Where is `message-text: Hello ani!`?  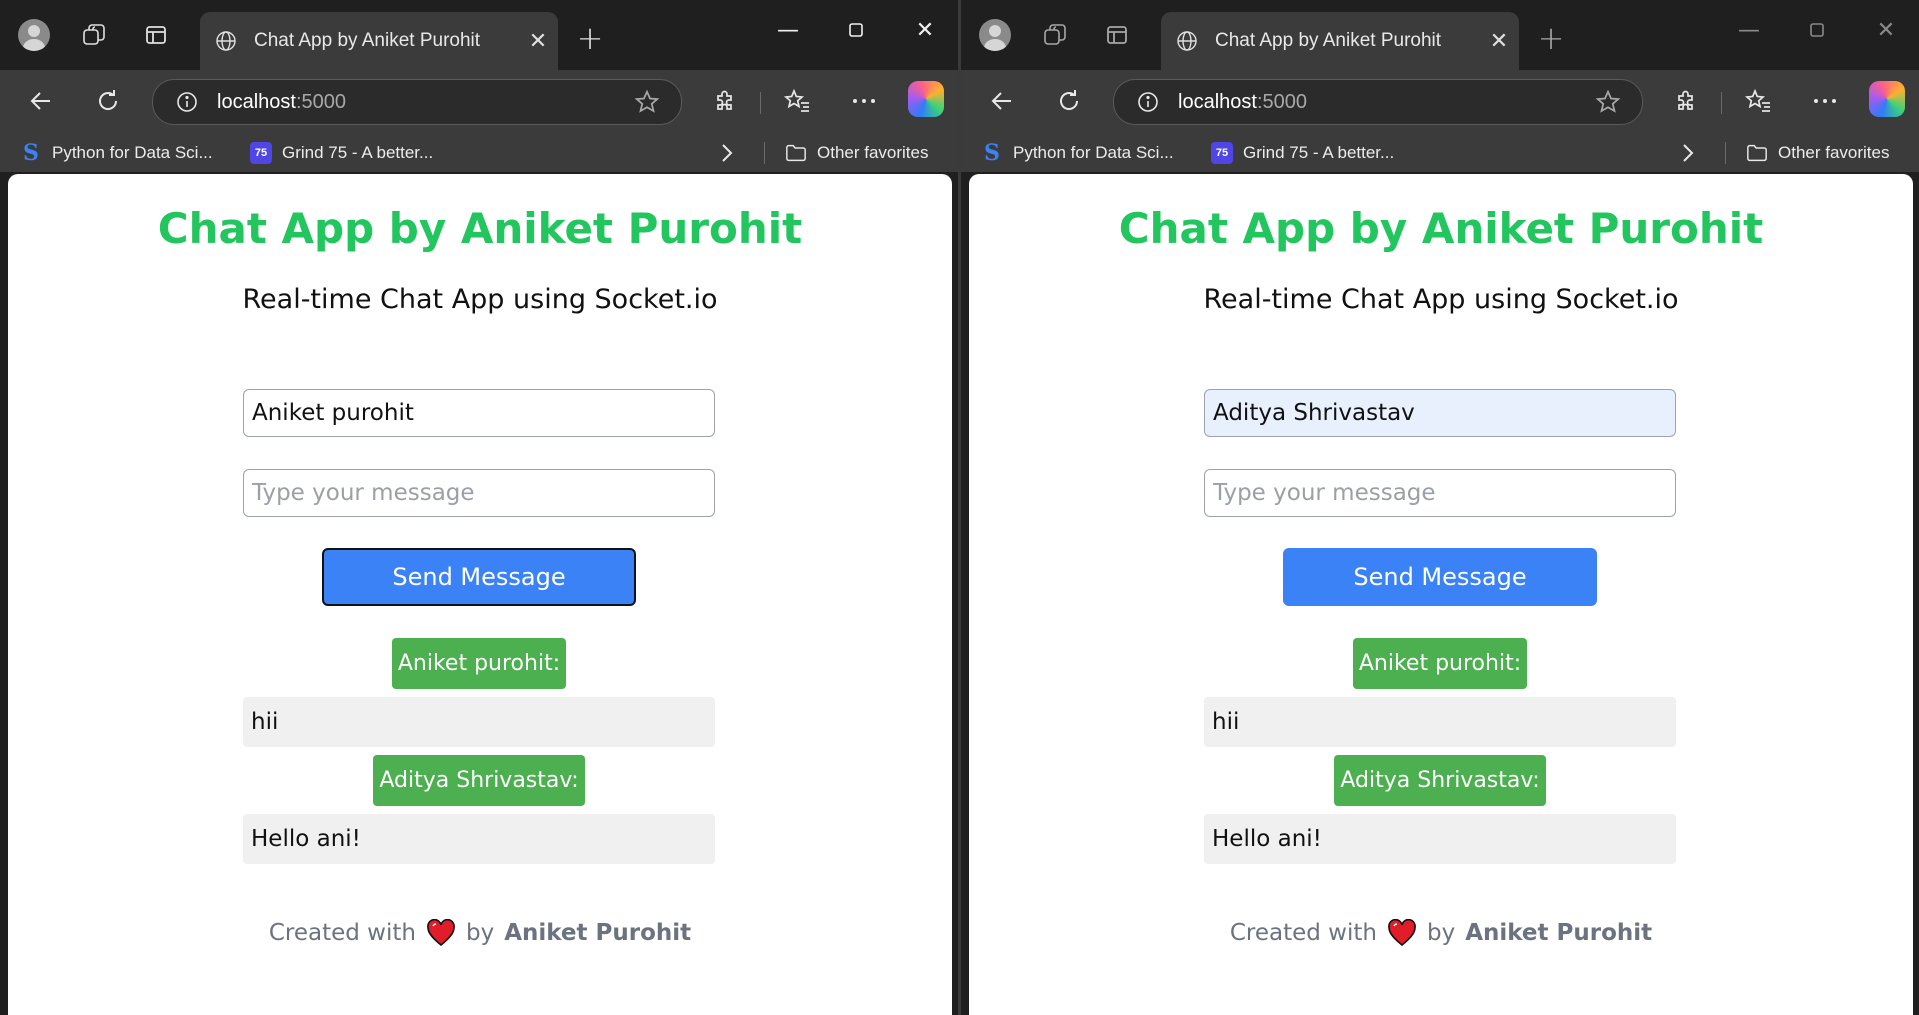 message-text: Hello ani! is located at coordinates (1440, 839).